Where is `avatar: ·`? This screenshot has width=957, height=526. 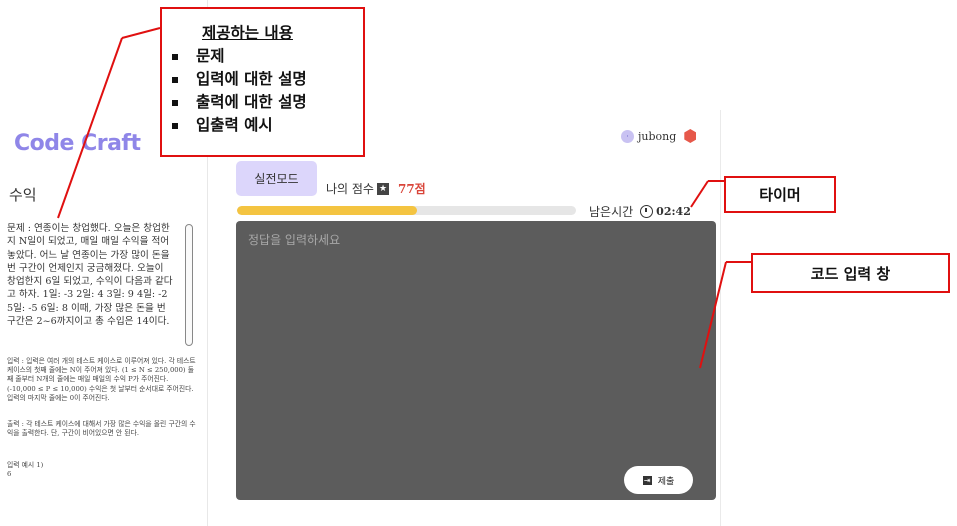
avatar: · is located at coordinates (627, 136).